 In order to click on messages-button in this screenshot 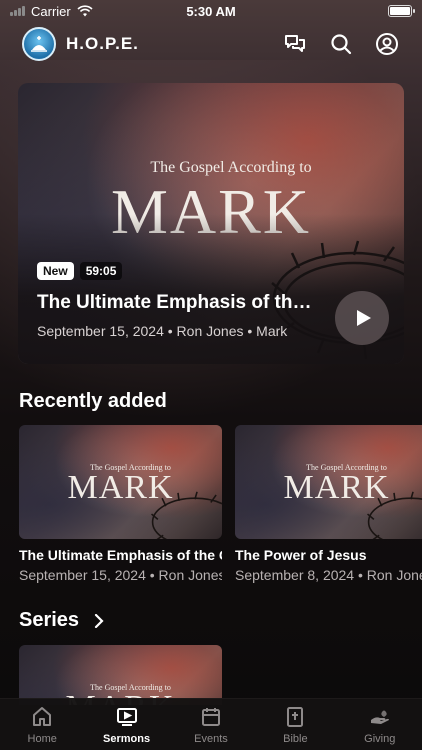, I will do `click(295, 44)`.